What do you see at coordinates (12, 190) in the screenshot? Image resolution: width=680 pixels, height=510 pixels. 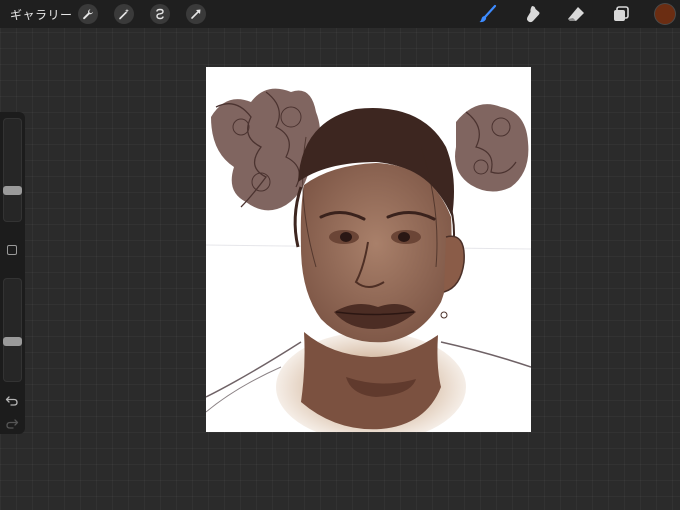 I see `brush-size-knob` at bounding box center [12, 190].